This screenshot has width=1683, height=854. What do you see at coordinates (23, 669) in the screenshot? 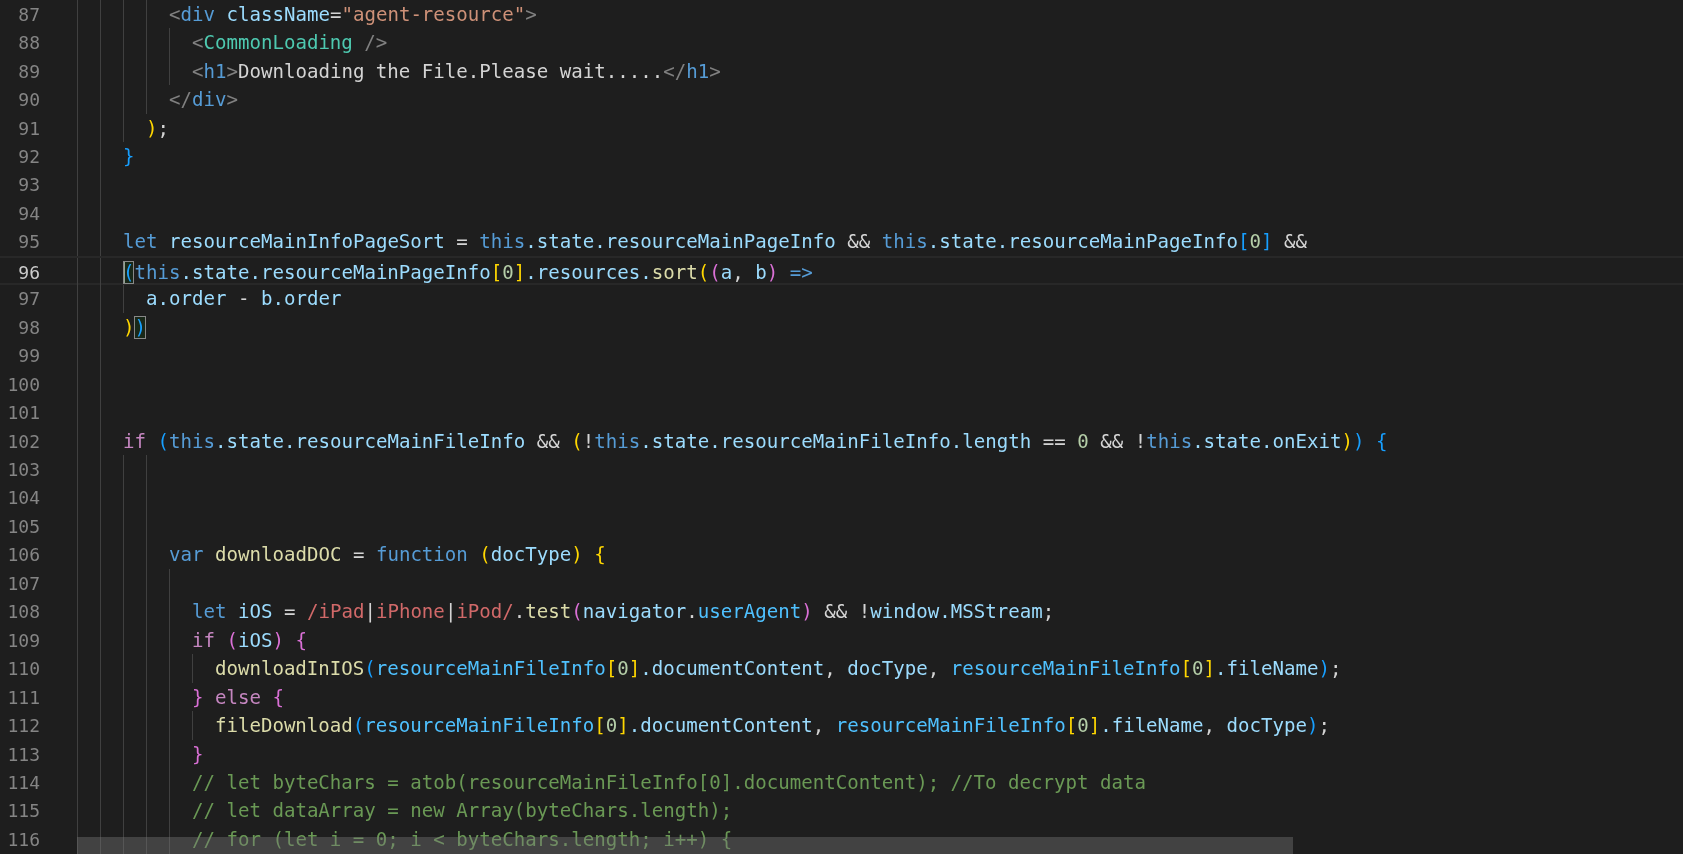
I see `line-number: 110` at bounding box center [23, 669].